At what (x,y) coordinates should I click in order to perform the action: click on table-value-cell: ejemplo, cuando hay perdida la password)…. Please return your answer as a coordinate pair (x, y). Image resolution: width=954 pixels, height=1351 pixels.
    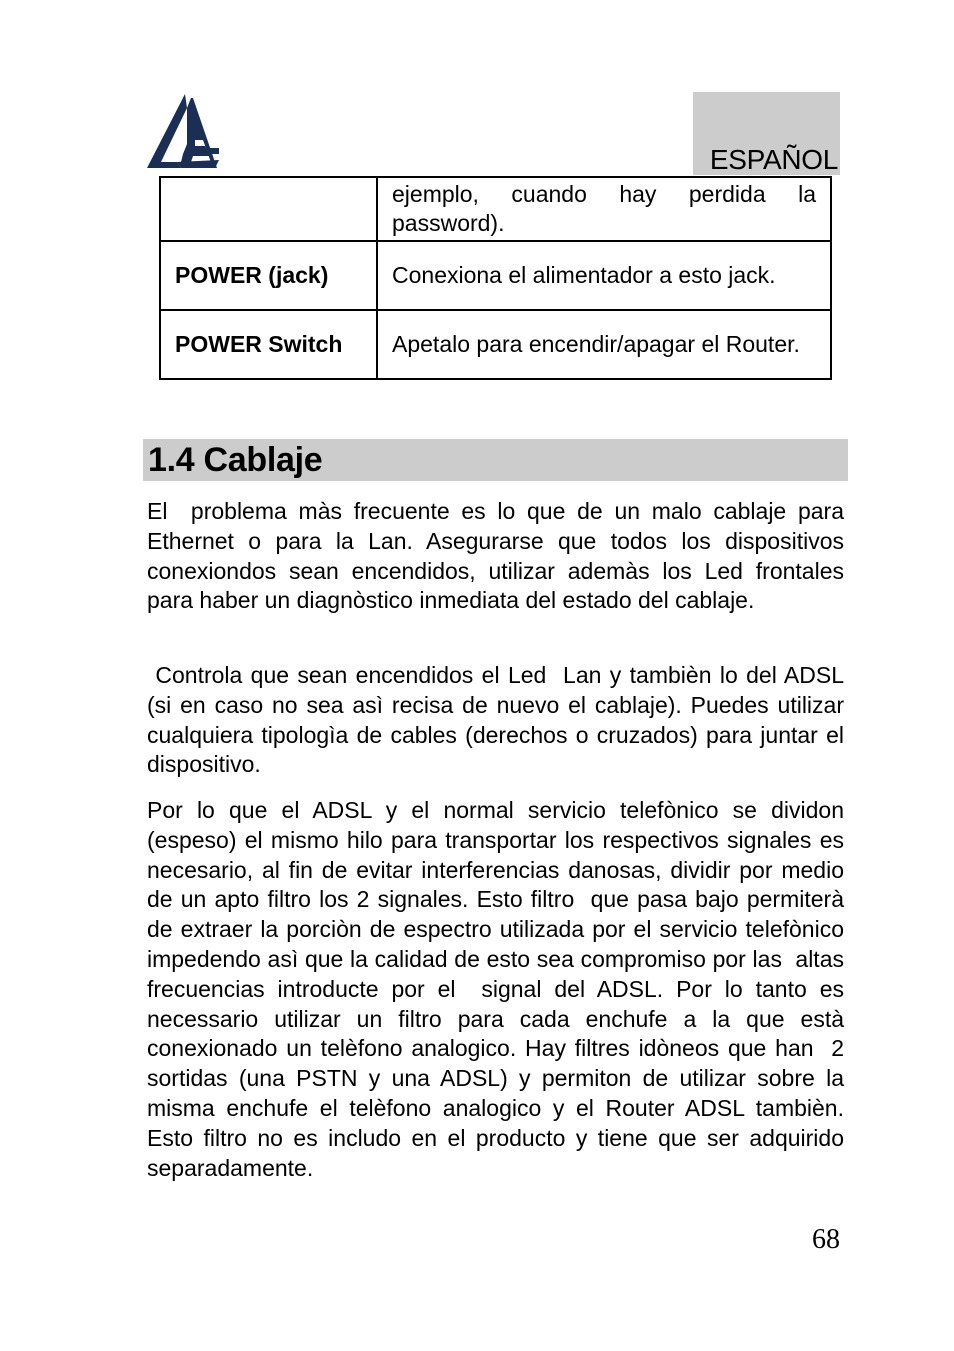
    Looking at the image, I should click on (604, 209).